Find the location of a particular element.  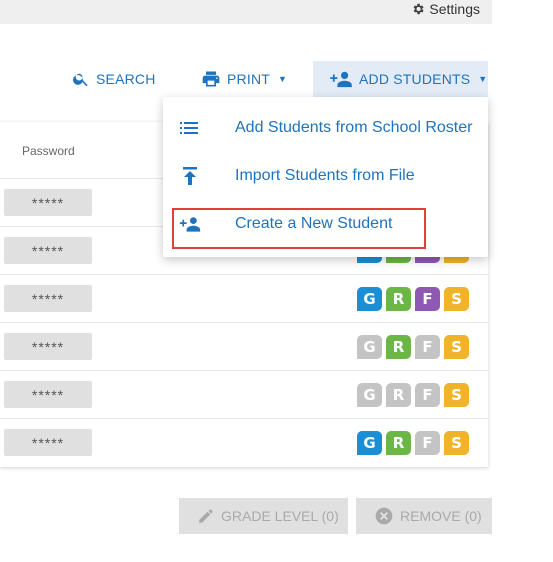

list-icon is located at coordinates (189, 128).